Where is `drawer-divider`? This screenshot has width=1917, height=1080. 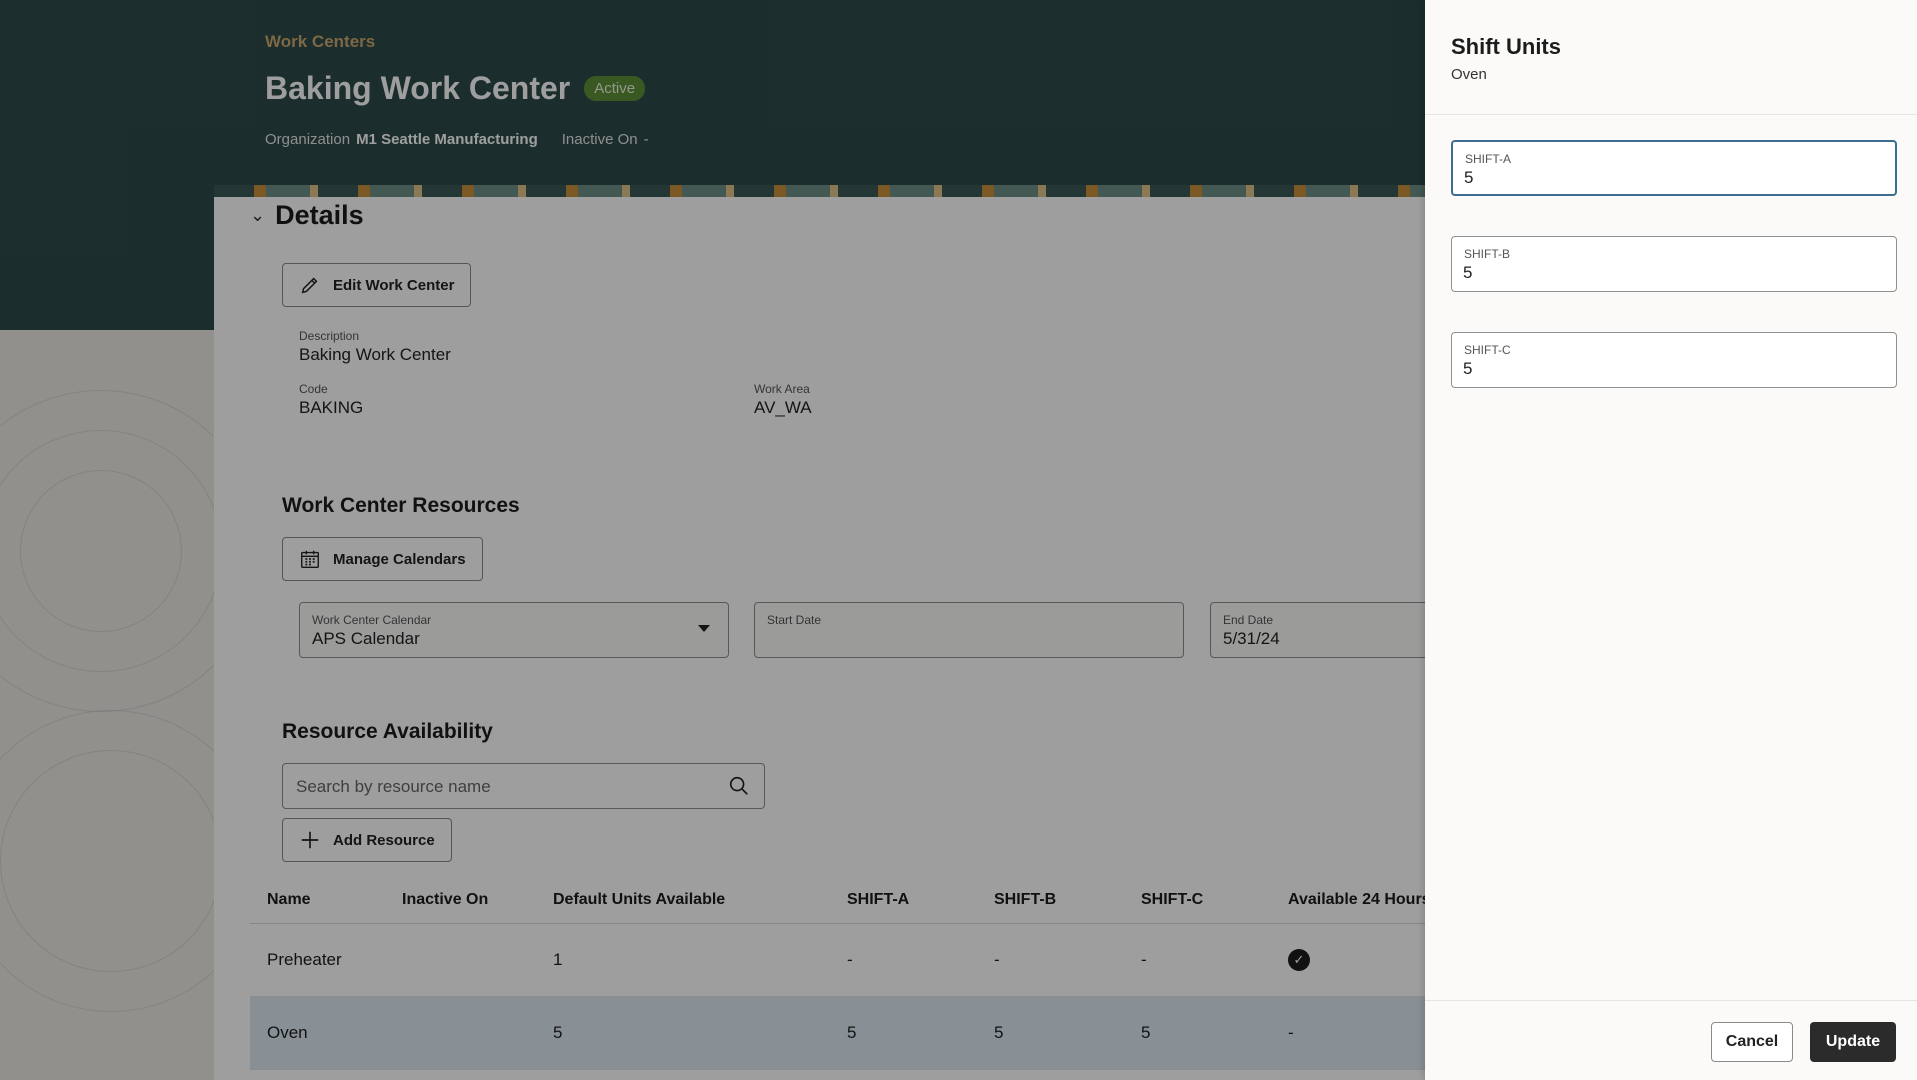 drawer-divider is located at coordinates (1671, 114).